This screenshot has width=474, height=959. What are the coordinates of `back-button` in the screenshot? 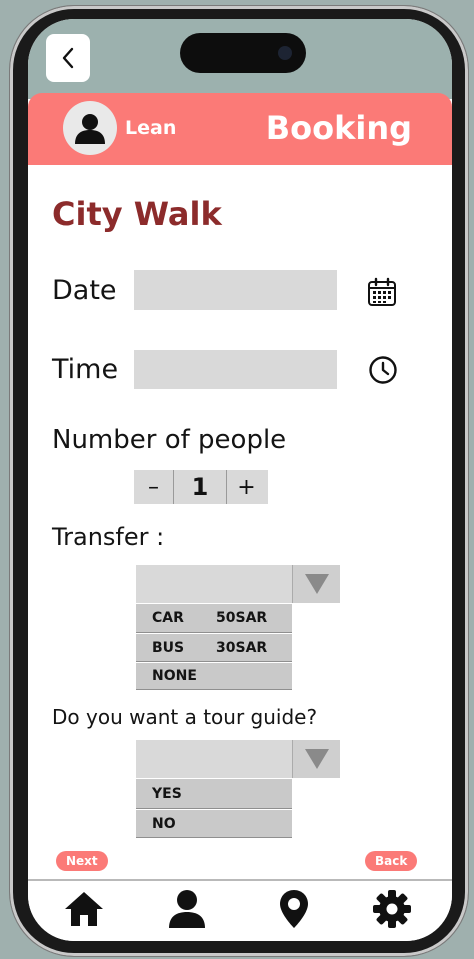 It's located at (68, 58).